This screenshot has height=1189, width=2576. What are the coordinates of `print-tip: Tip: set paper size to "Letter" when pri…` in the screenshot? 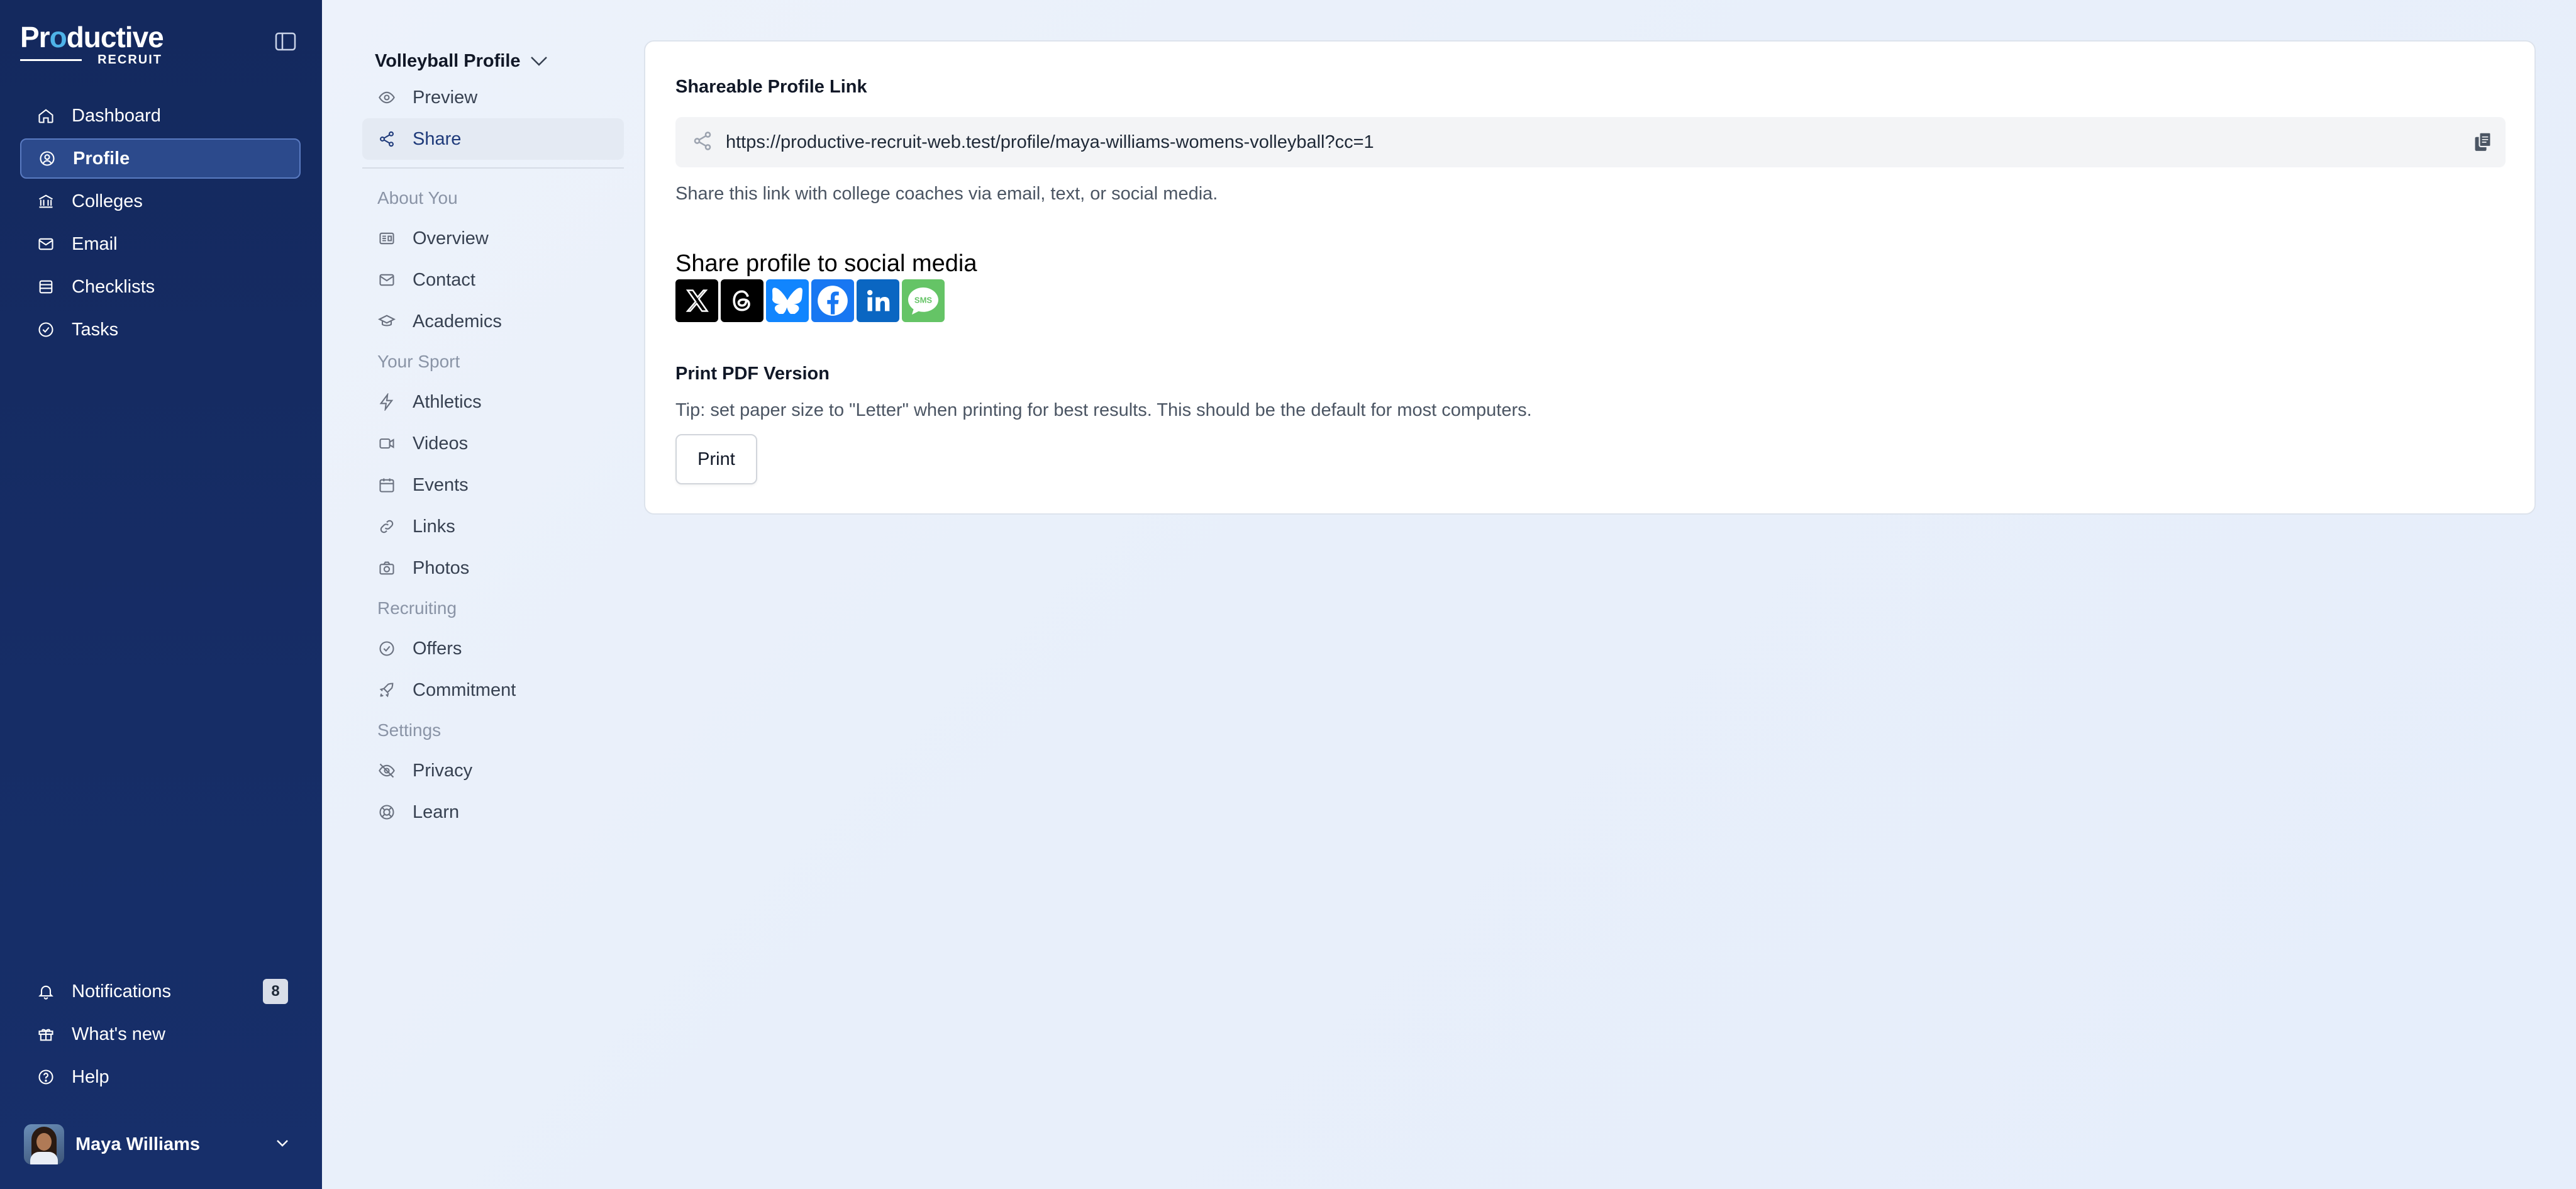 It's located at (1103, 410).